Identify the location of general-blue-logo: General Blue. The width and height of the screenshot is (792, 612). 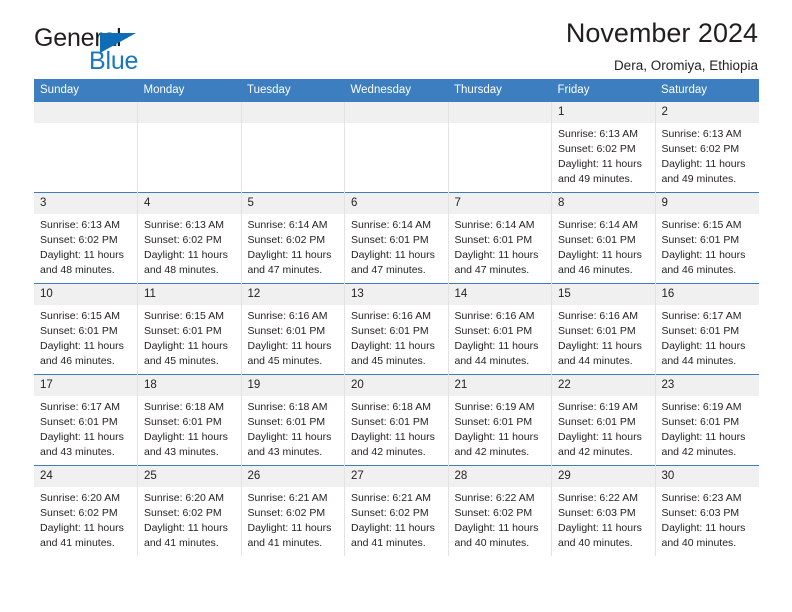
(139, 50).